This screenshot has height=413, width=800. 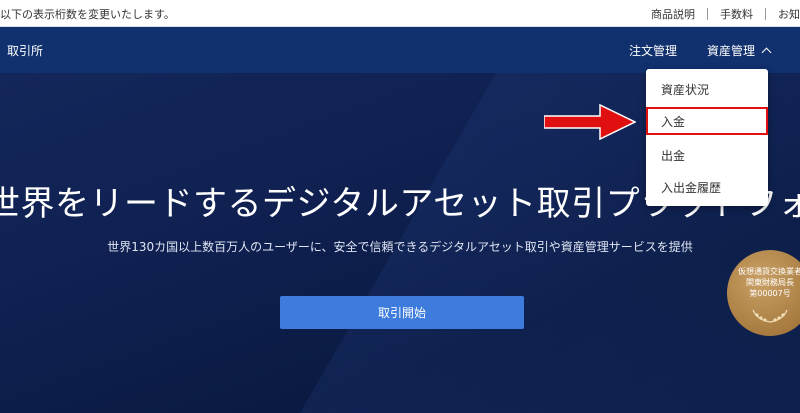 I want to click on dropdown-item-deposit: 入金, so click(x=707, y=121).